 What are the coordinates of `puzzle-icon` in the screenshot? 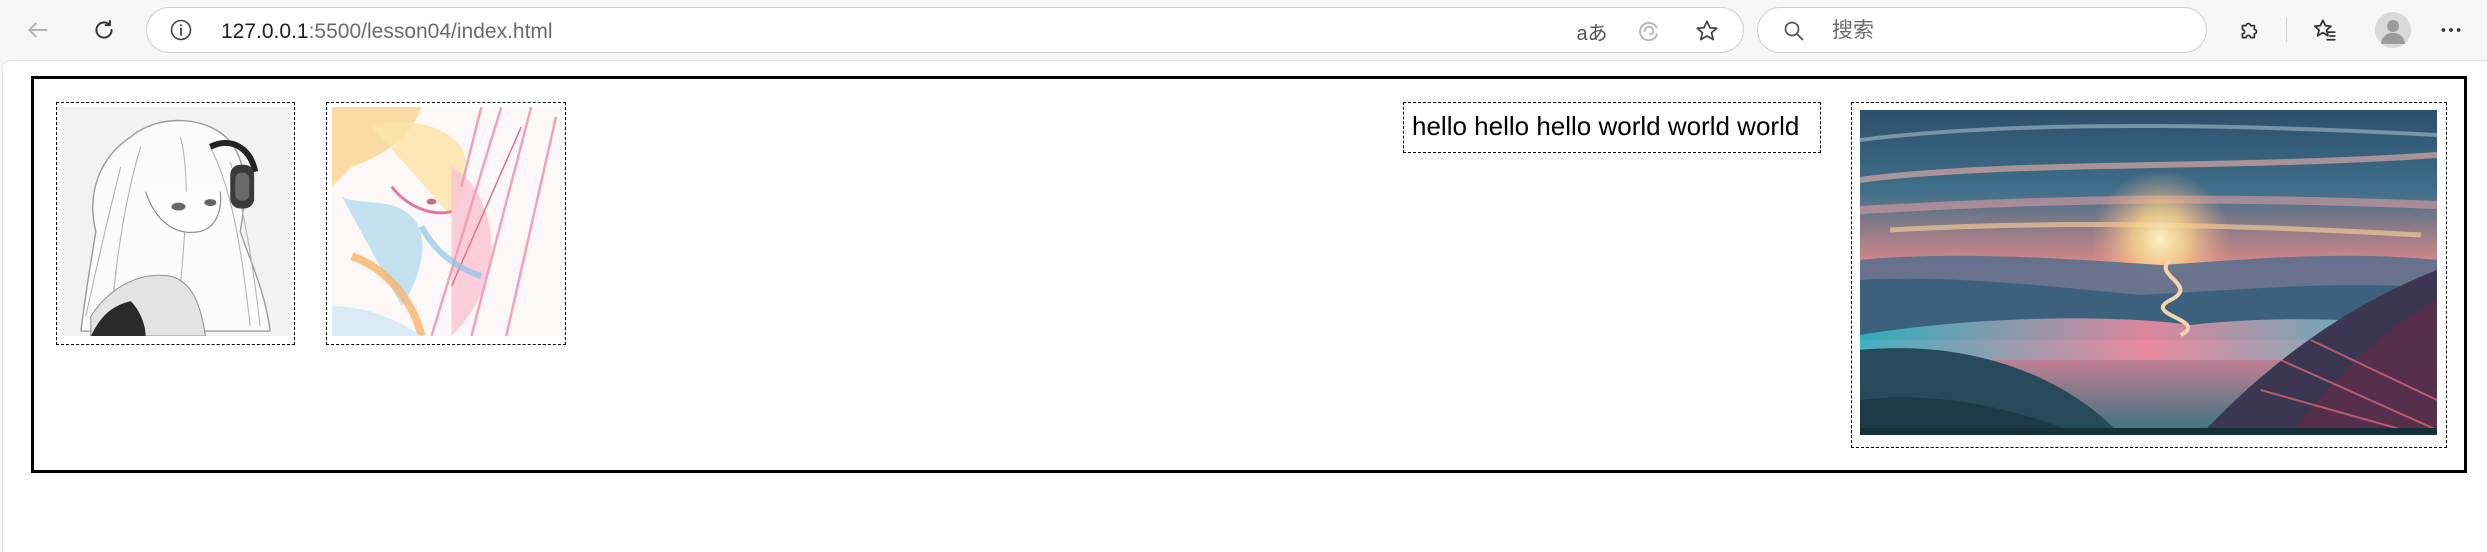 It's located at (2250, 30).